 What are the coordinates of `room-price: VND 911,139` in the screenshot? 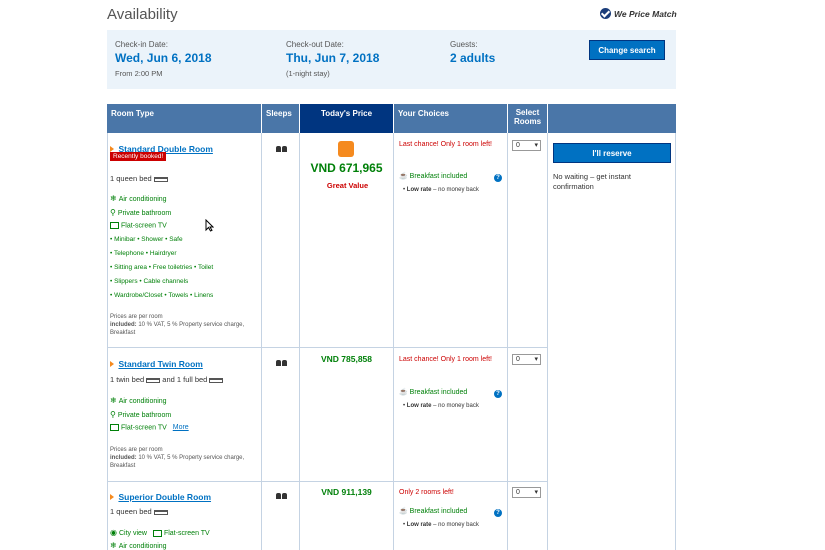 It's located at (346, 492).